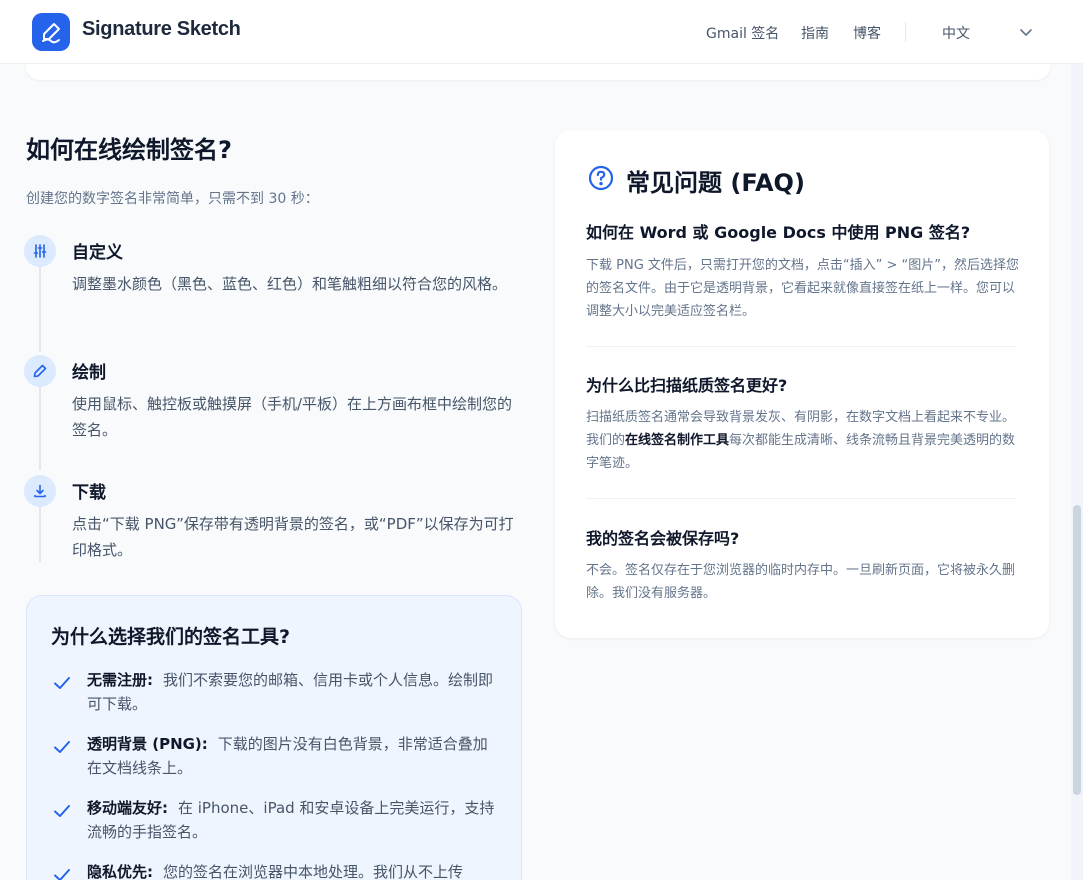  What do you see at coordinates (89, 493) in the screenshot?
I see `step-title-download: 下载` at bounding box center [89, 493].